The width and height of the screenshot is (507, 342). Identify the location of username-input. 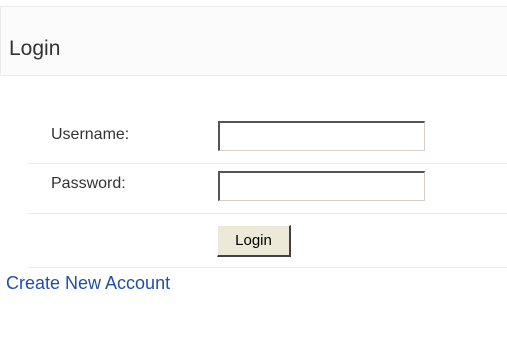
(321, 136).